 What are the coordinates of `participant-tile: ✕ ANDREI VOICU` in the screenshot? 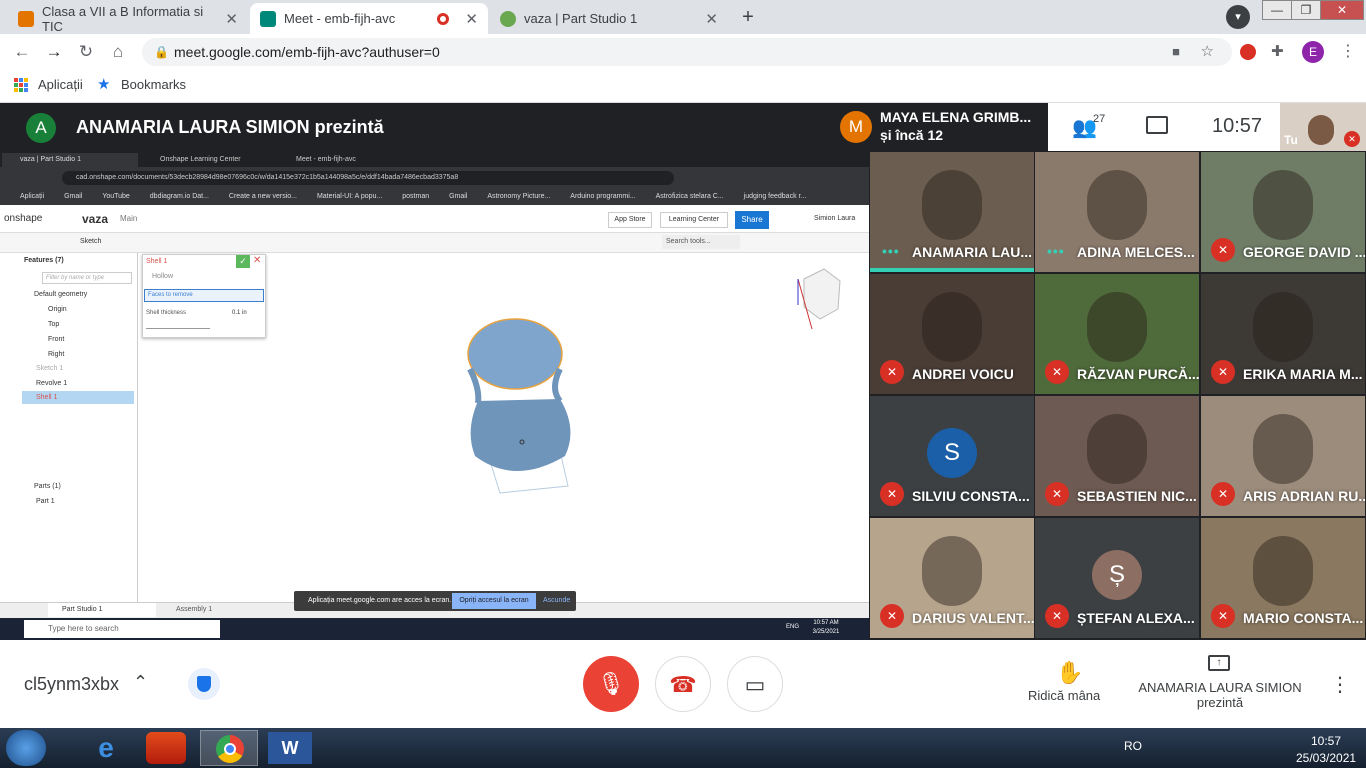 It's located at (952, 334).